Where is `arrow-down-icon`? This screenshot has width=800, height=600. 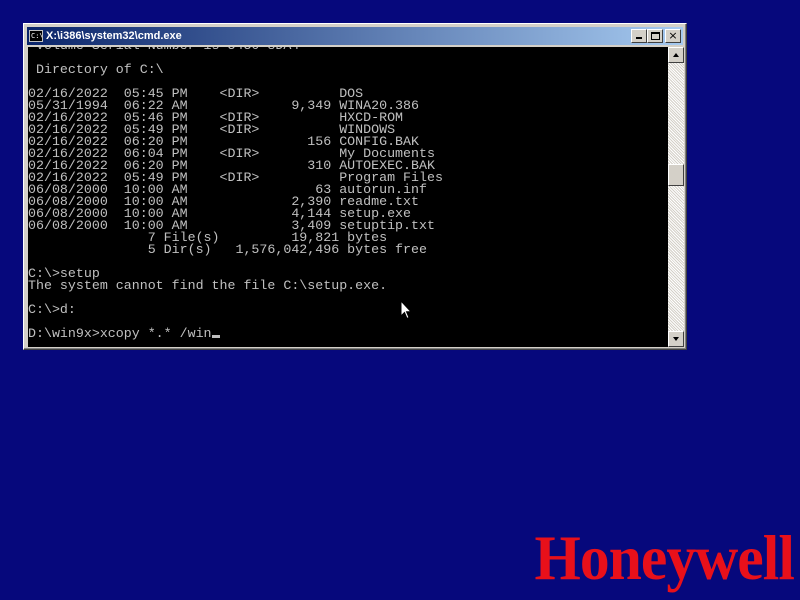
arrow-down-icon is located at coordinates (676, 339).